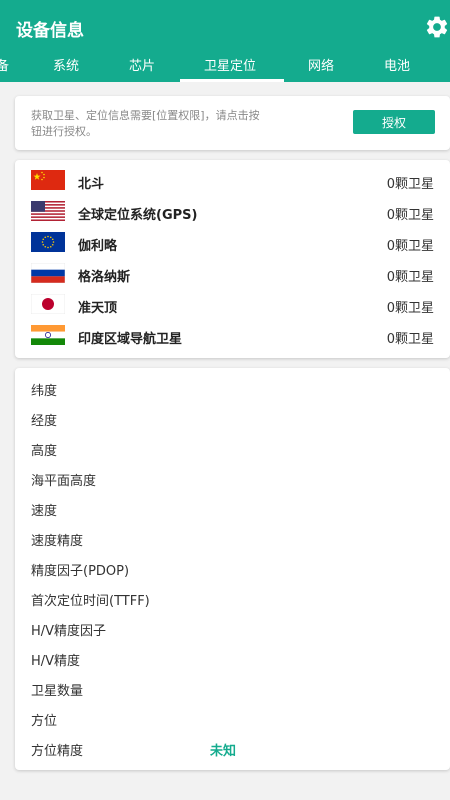  I want to click on tab-network: 网络, so click(321, 64).